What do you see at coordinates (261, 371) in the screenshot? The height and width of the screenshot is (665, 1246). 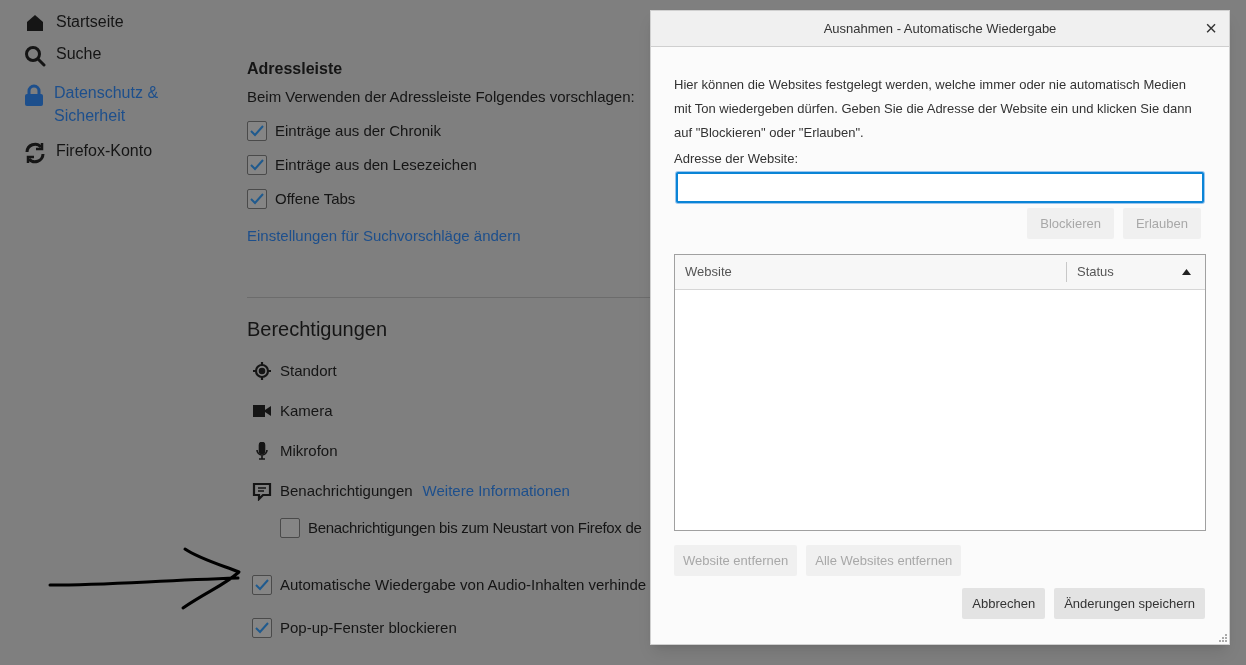 I see `location-icon` at bounding box center [261, 371].